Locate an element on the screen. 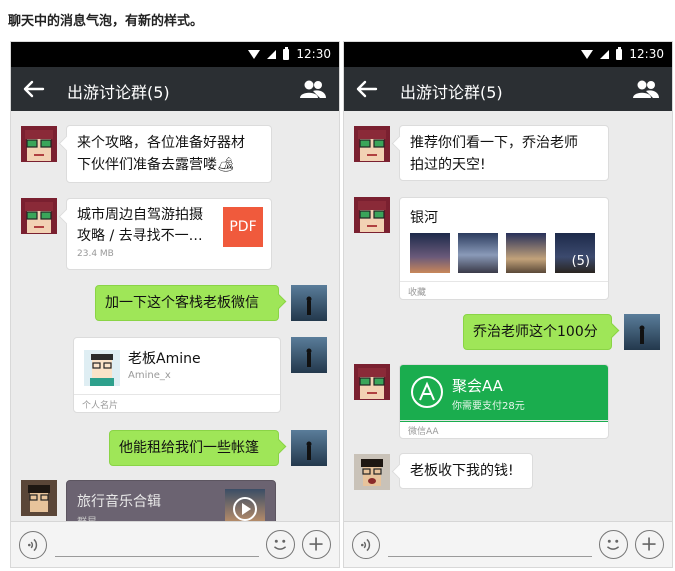 The width and height of the screenshot is (675, 571). music-title: 旅行音乐合辑 is located at coordinates (119, 502).